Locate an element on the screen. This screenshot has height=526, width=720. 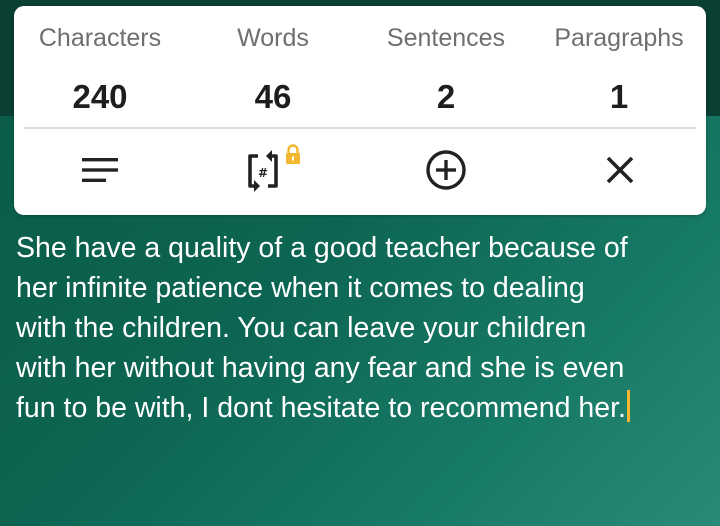
text-align-button is located at coordinates (100, 170).